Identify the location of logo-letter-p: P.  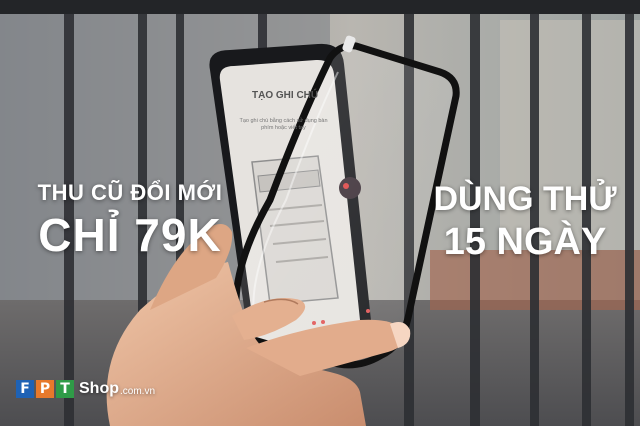
(45, 389).